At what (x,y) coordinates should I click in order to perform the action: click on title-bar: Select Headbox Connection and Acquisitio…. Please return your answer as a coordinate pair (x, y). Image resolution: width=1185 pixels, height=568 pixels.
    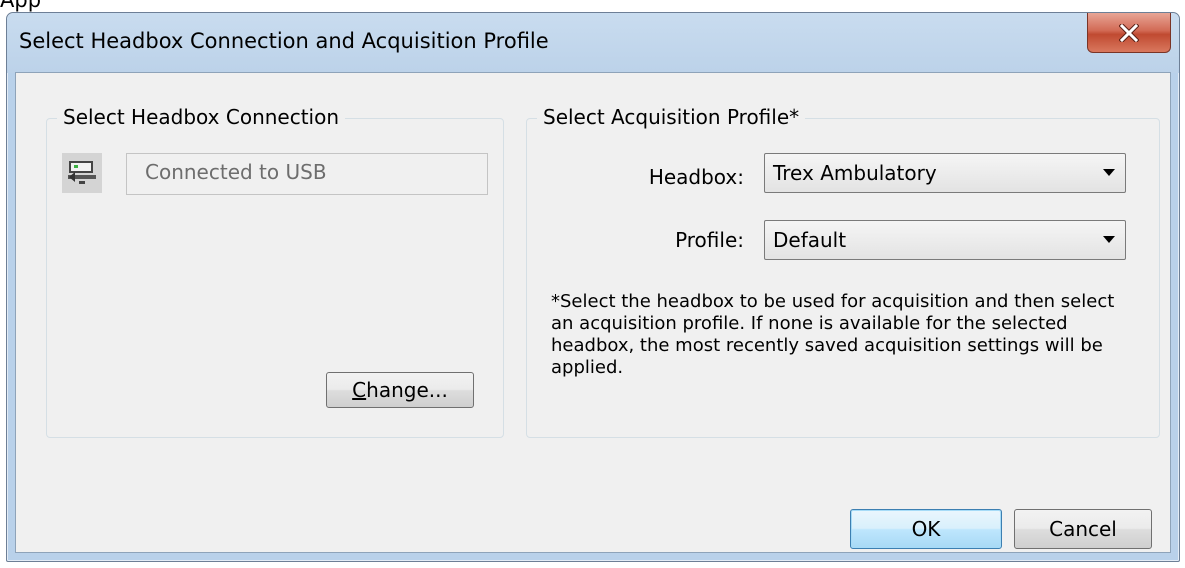
    Looking at the image, I should click on (593, 43).